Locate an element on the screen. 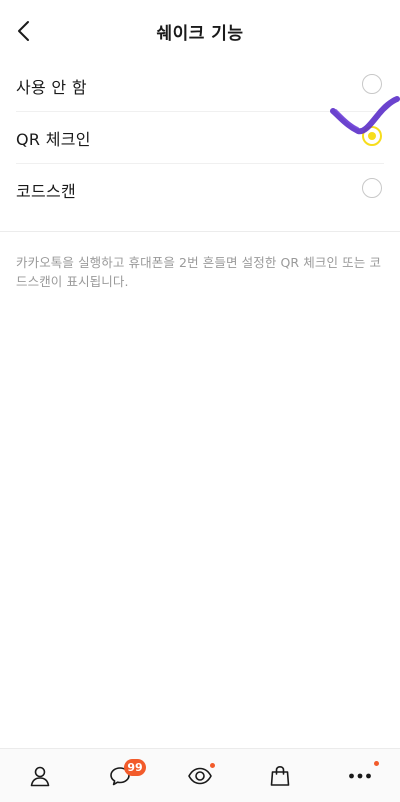 Image resolution: width=400 pixels, height=802 pixels. option-qr-checkin: QR 체크인 is located at coordinates (200, 138).